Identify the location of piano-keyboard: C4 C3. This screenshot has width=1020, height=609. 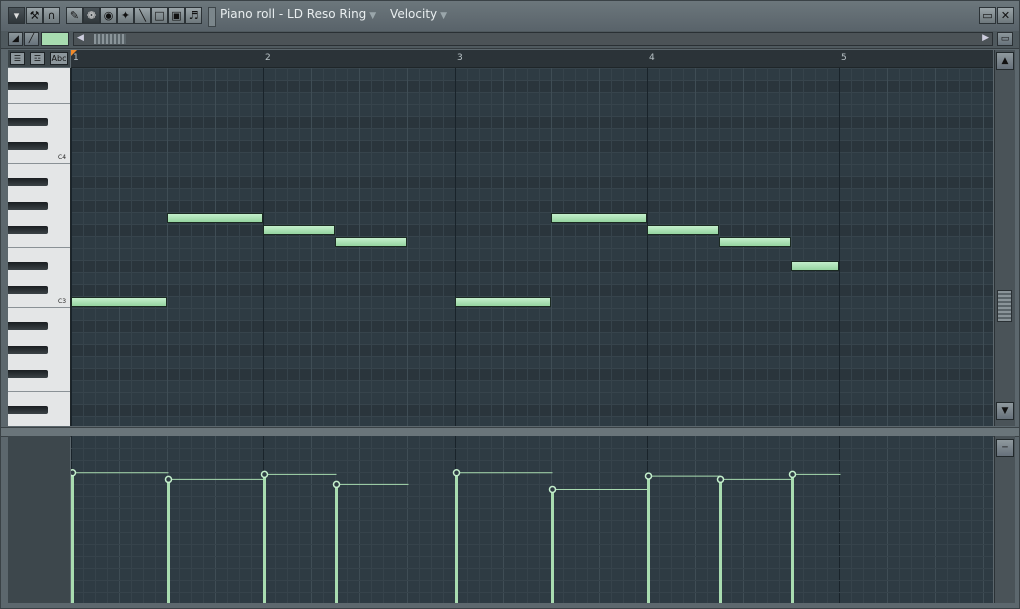
(39, 247).